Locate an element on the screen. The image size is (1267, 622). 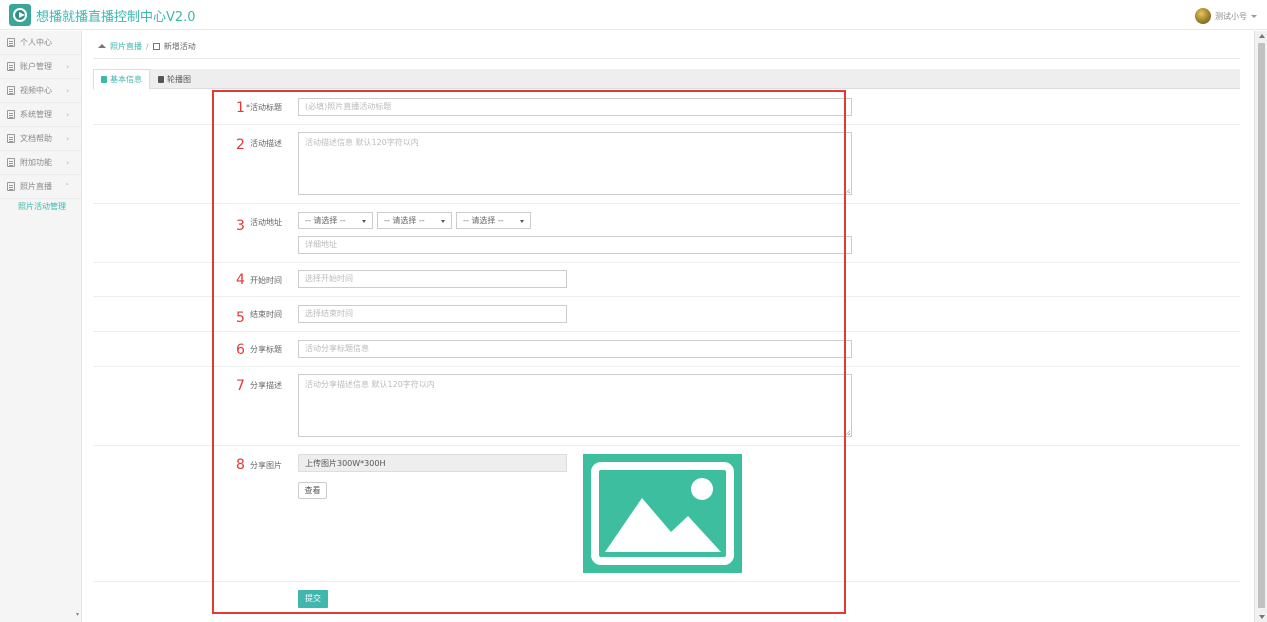
annotation-number: 7 is located at coordinates (240, 386).